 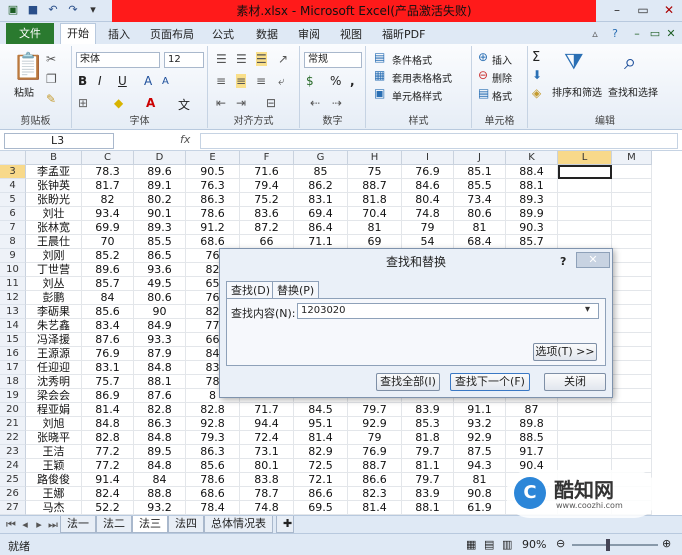 I want to click on table-cell: 66, so click(x=267, y=242).